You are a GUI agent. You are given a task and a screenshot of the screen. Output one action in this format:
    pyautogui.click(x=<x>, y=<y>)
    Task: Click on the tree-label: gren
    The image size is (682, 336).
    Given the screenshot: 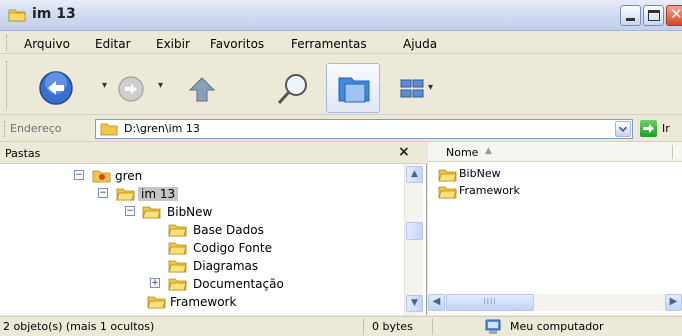 What is the action you would take?
    pyautogui.click(x=129, y=176)
    